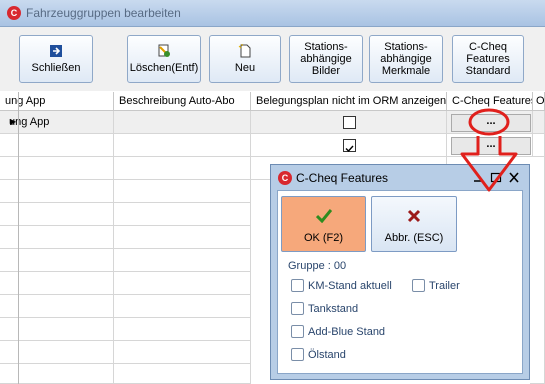 The height and width of the screenshot is (384, 545). Describe the element at coordinates (297, 308) in the screenshot. I see `tankstand-checkbox` at that location.